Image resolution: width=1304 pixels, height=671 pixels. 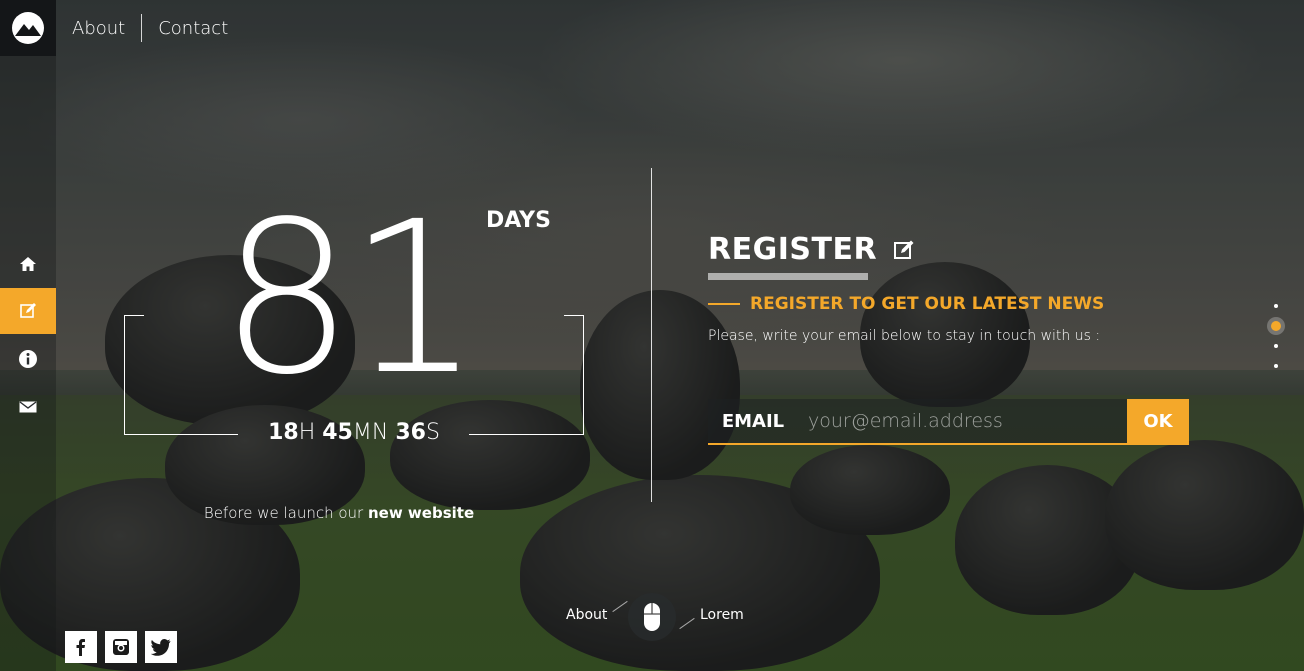 I want to click on days-count: 81, so click(x=350, y=298).